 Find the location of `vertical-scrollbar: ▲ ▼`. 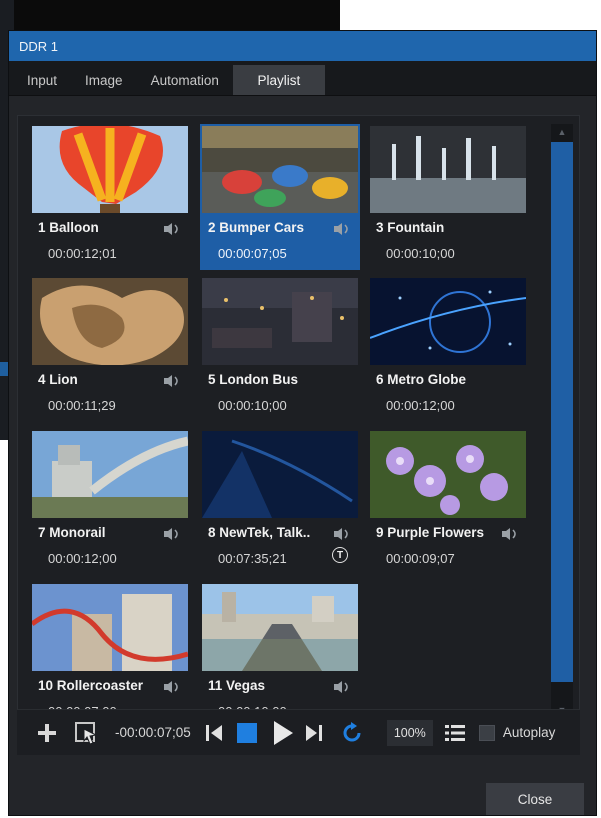

vertical-scrollbar: ▲ ▼ is located at coordinates (562, 421).